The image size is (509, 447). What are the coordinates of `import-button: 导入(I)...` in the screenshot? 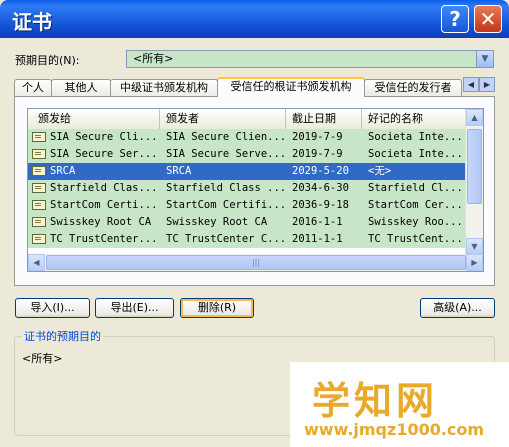 It's located at (52, 308).